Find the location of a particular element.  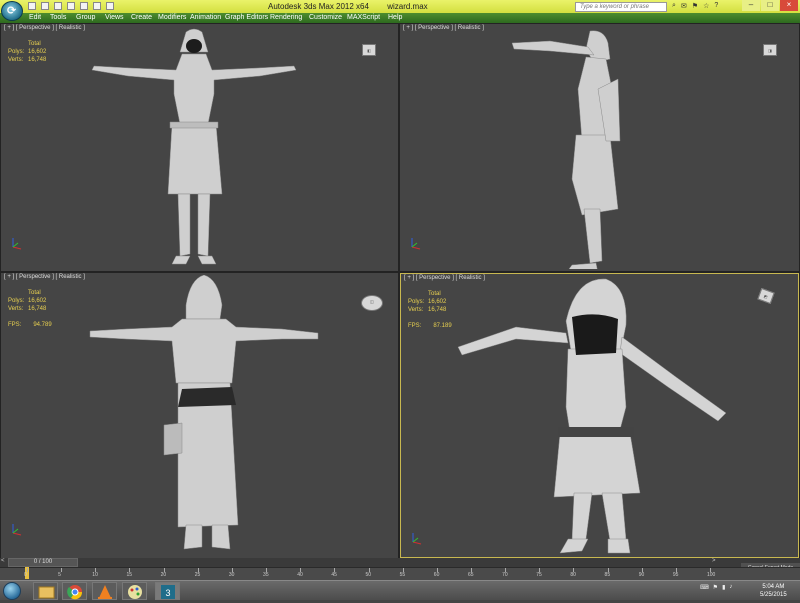

taskbar-file-explorer is located at coordinates (45, 591).